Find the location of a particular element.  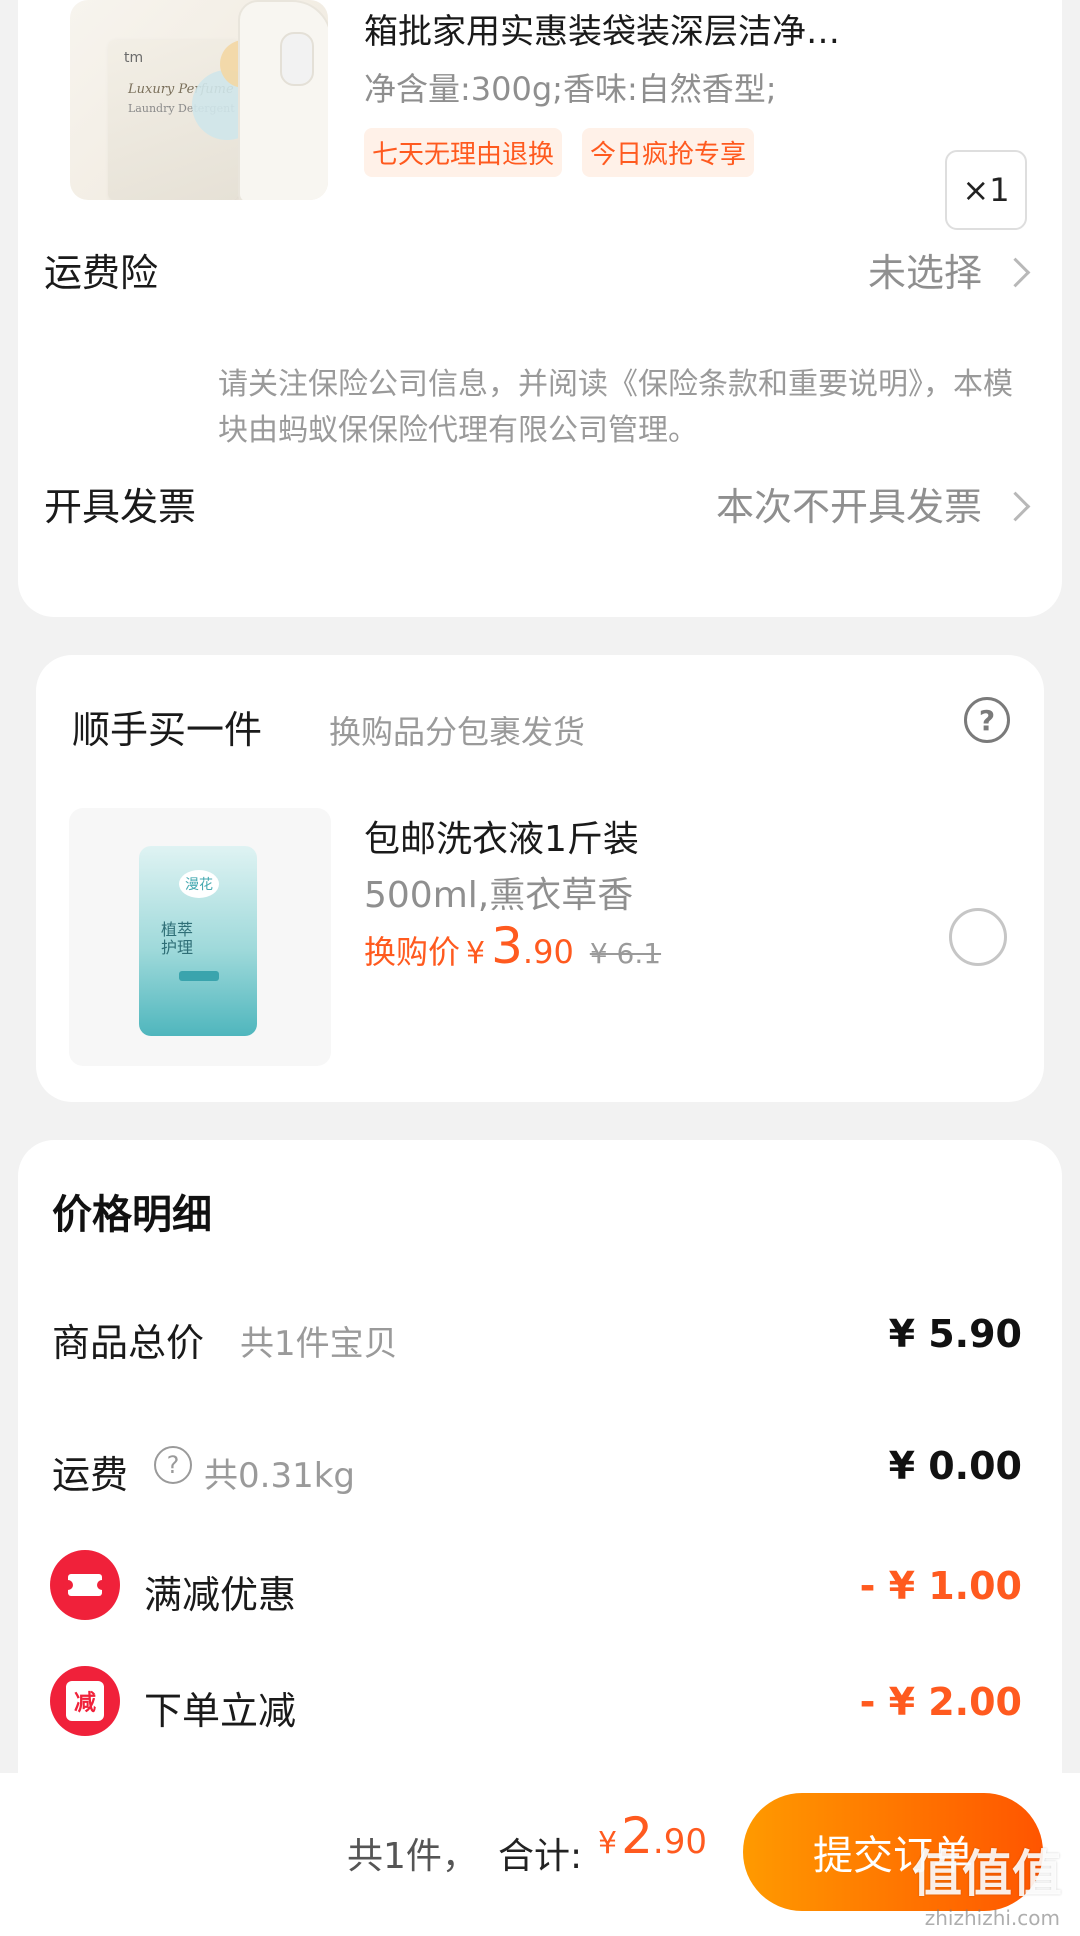

discount1-label: 满减优惠 is located at coordinates (220, 1595).